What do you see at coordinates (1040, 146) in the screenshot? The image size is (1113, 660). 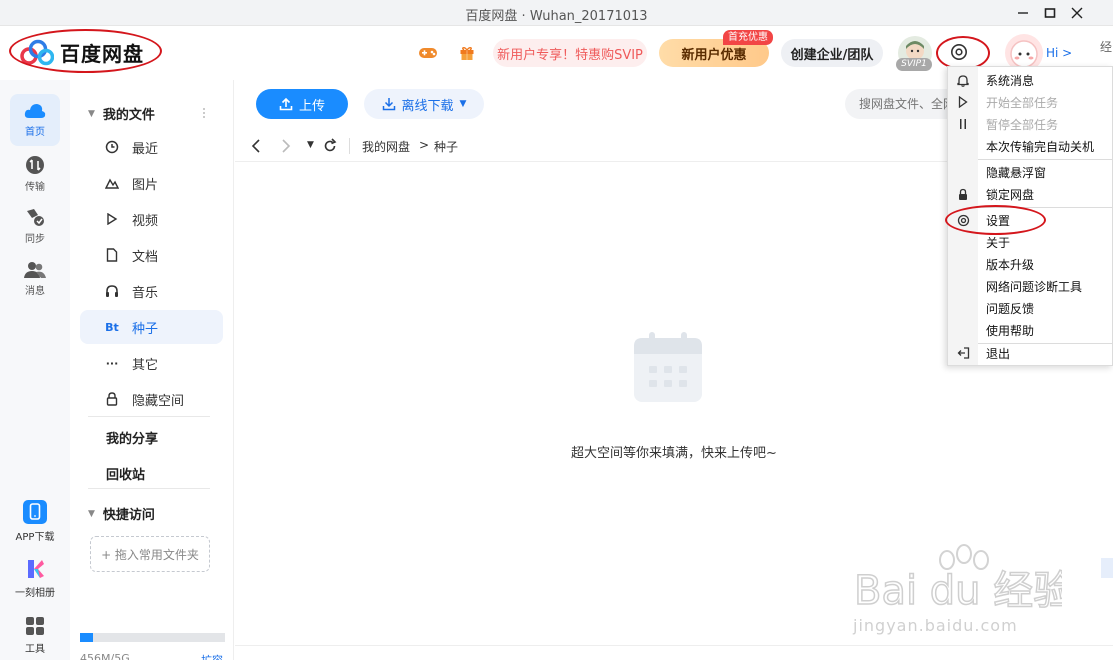 I see `menu-item-label: 本次传输完自动关机` at bounding box center [1040, 146].